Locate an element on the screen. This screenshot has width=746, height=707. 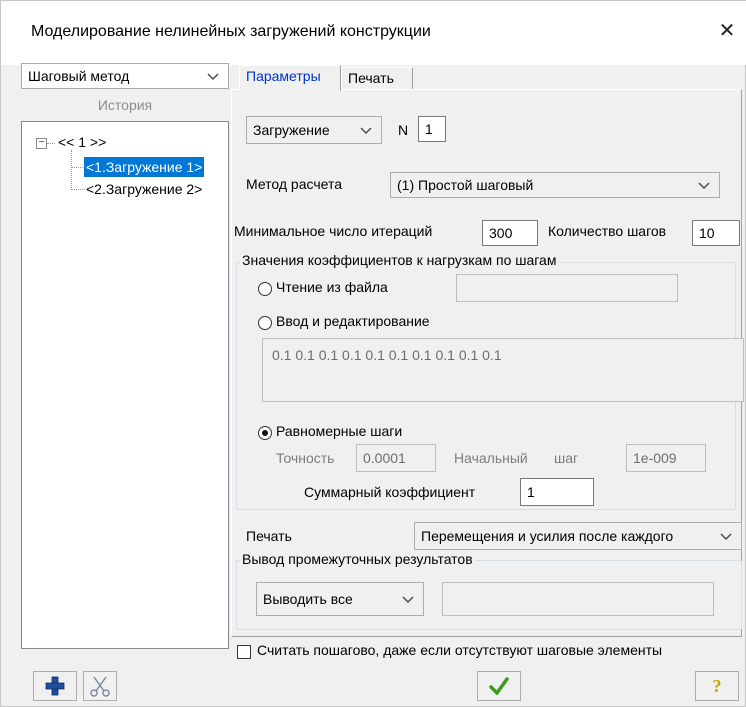
help-icon: ? is located at coordinates (717, 685).